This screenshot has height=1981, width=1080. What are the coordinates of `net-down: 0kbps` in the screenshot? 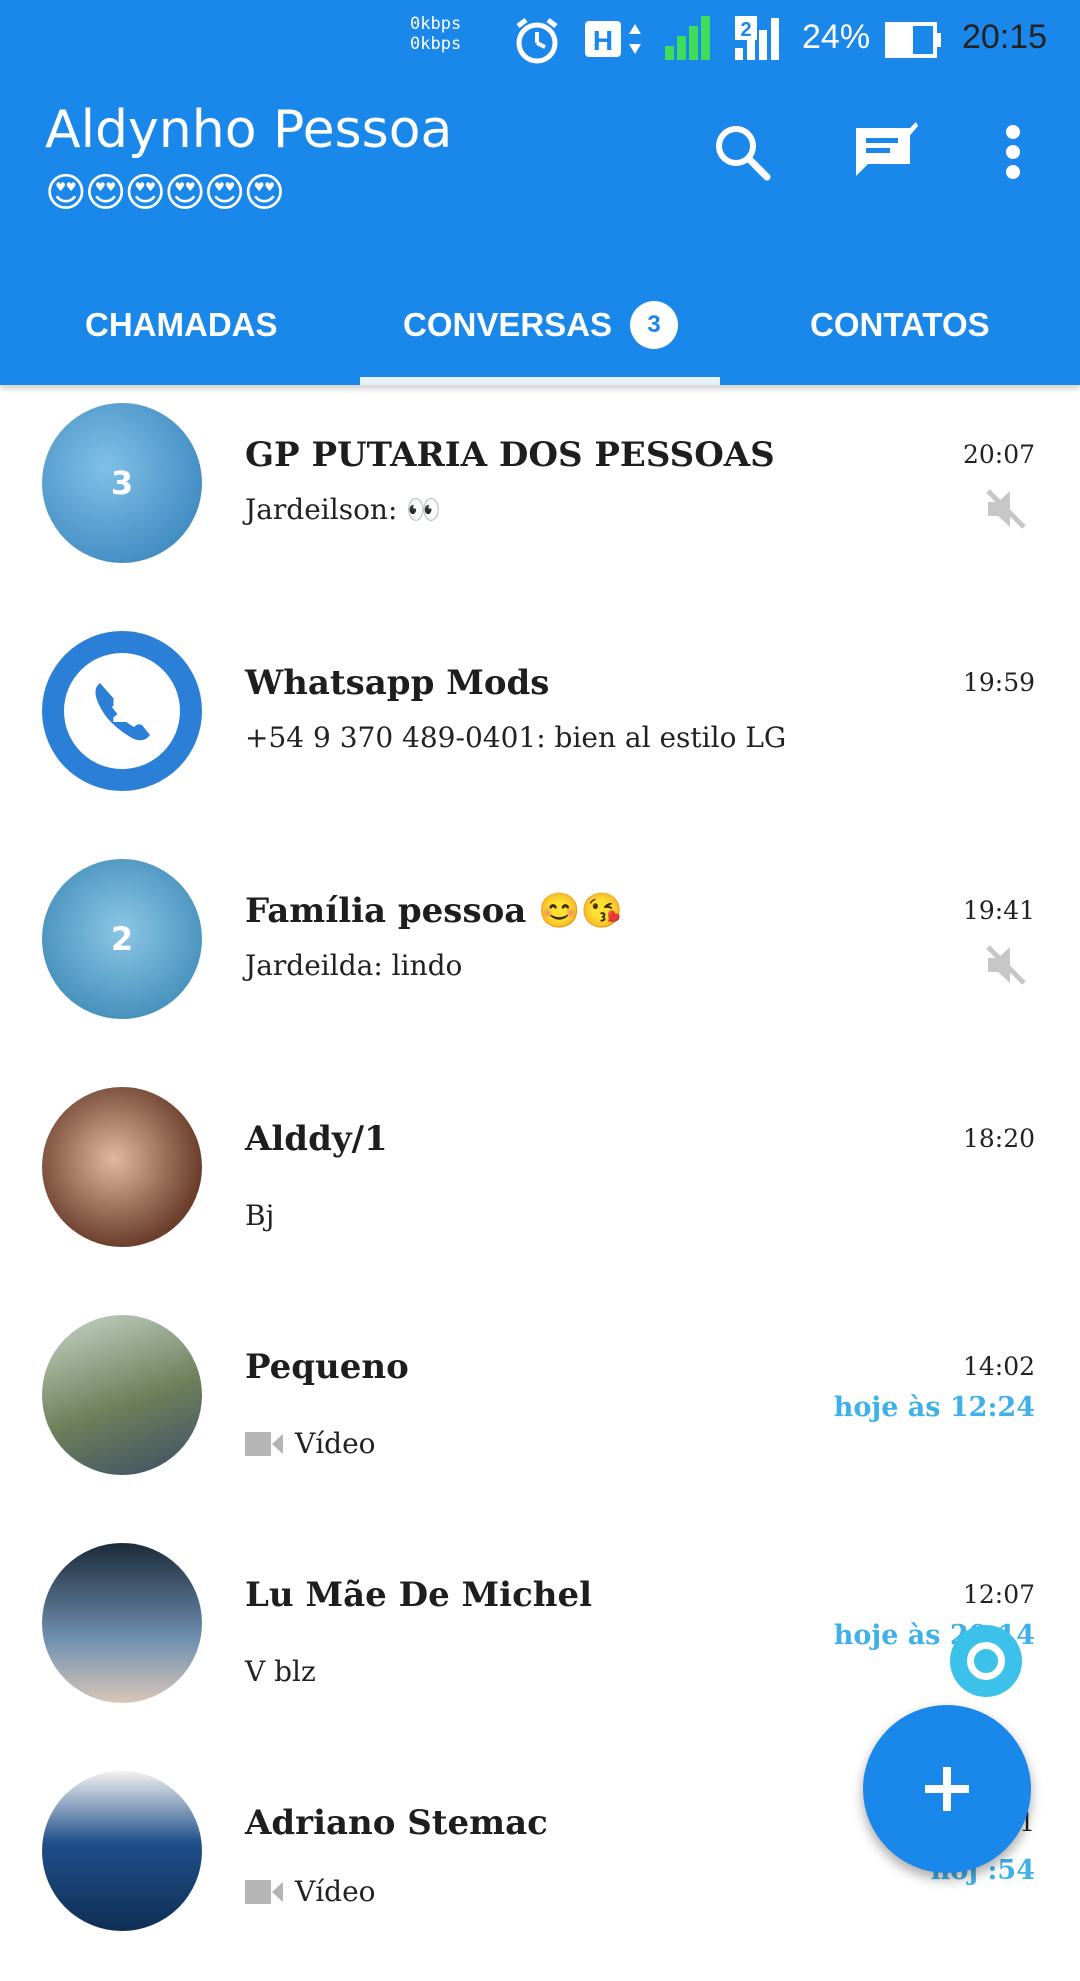 It's located at (436, 44).